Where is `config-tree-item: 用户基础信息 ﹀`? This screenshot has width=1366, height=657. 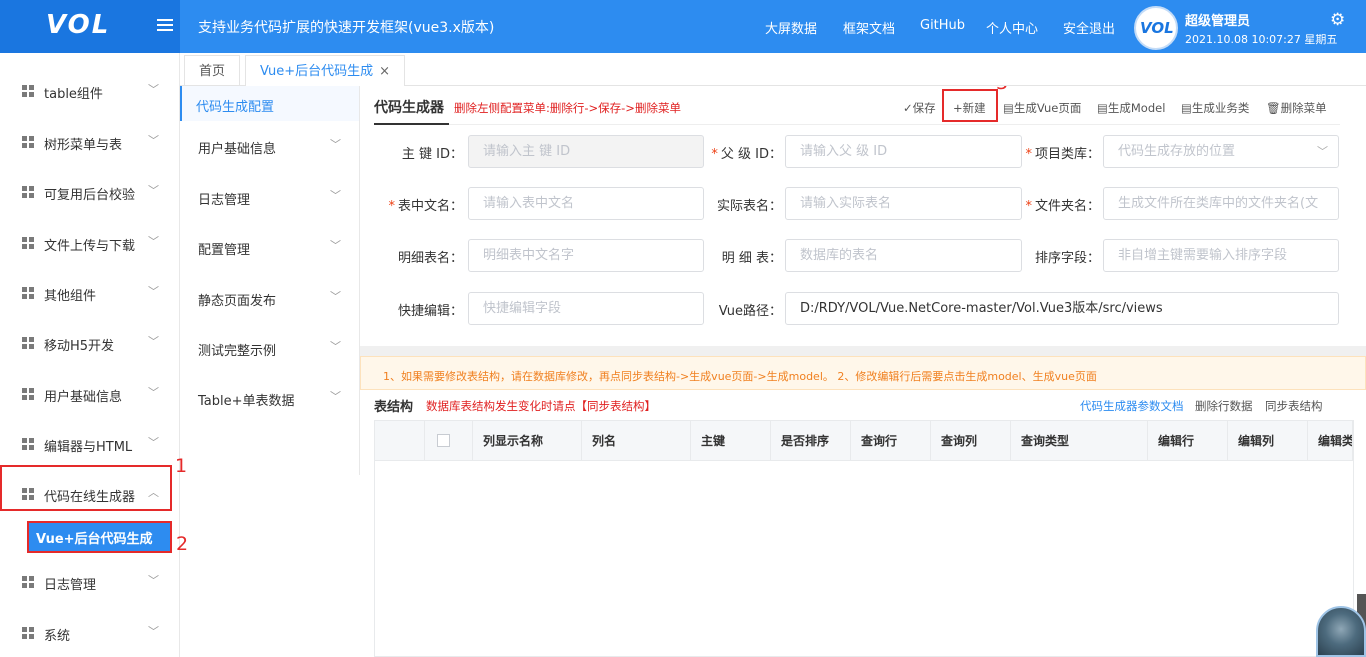 config-tree-item: 用户基础信息 ﹀ is located at coordinates (269, 146).